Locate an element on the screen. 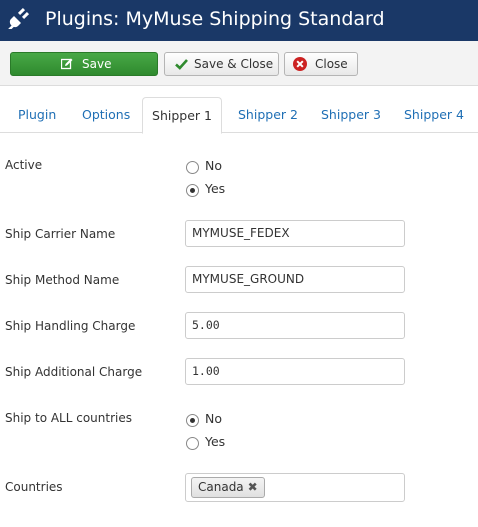 This screenshot has height=527, width=478. additional-charge-label: Ship Additional Charge is located at coordinates (74, 372).